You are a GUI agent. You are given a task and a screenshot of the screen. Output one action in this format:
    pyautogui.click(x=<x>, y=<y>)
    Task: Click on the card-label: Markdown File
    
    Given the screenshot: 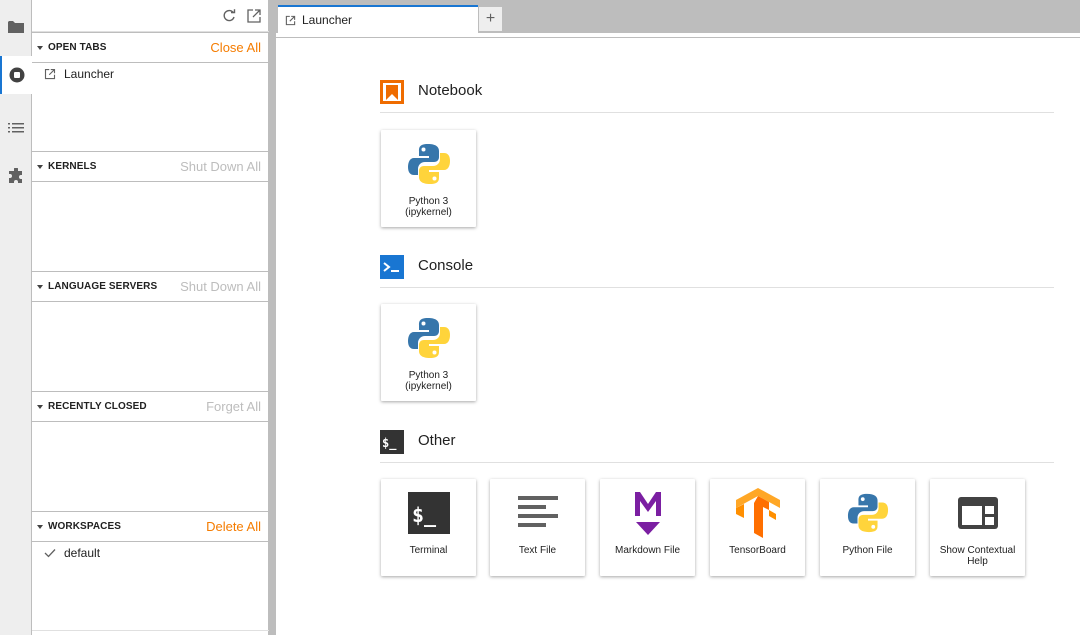 What is the action you would take?
    pyautogui.click(x=647, y=550)
    